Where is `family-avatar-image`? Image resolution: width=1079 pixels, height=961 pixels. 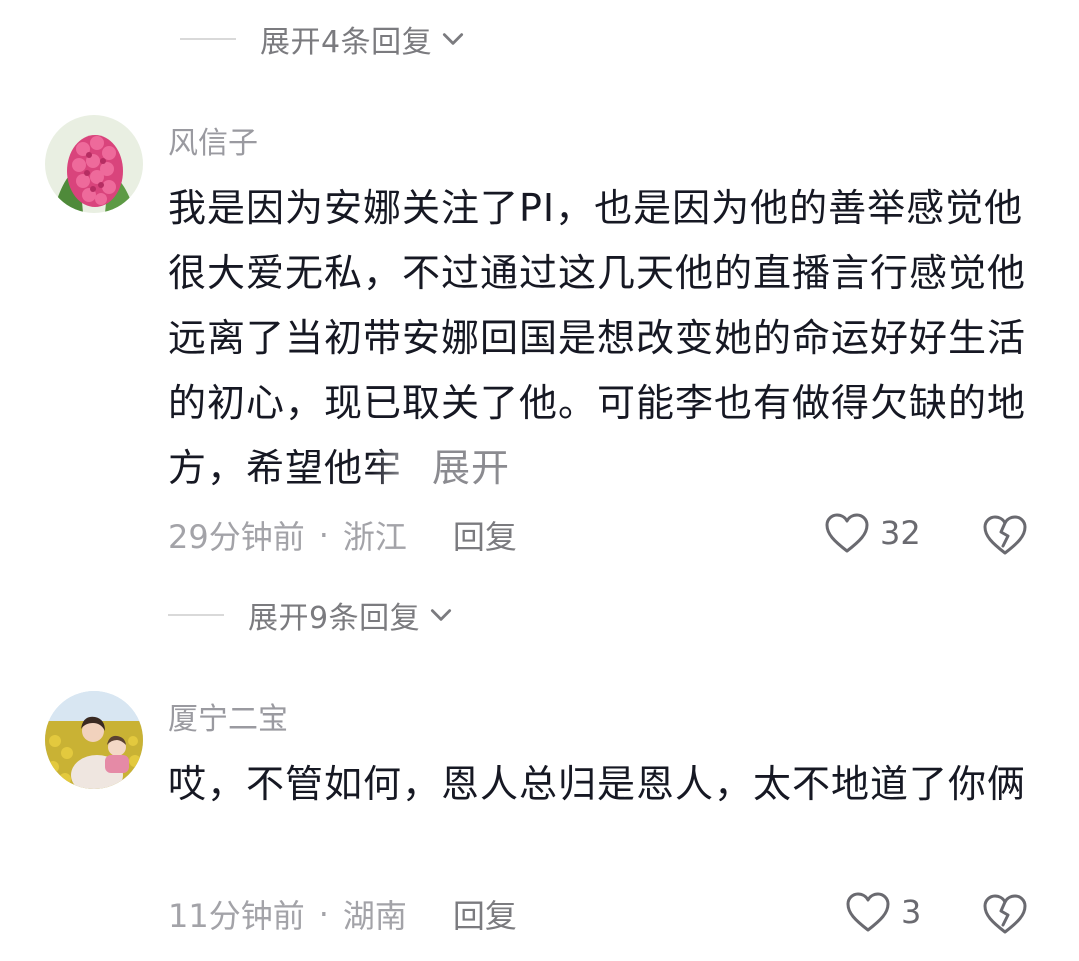
family-avatar-image is located at coordinates (94, 740).